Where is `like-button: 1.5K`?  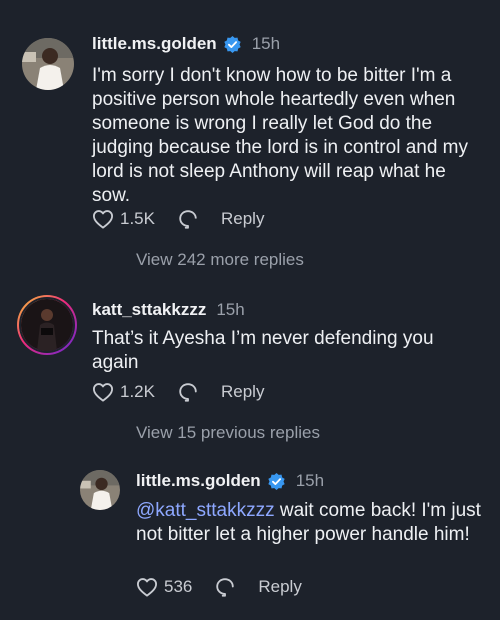 like-button: 1.5K is located at coordinates (123, 219).